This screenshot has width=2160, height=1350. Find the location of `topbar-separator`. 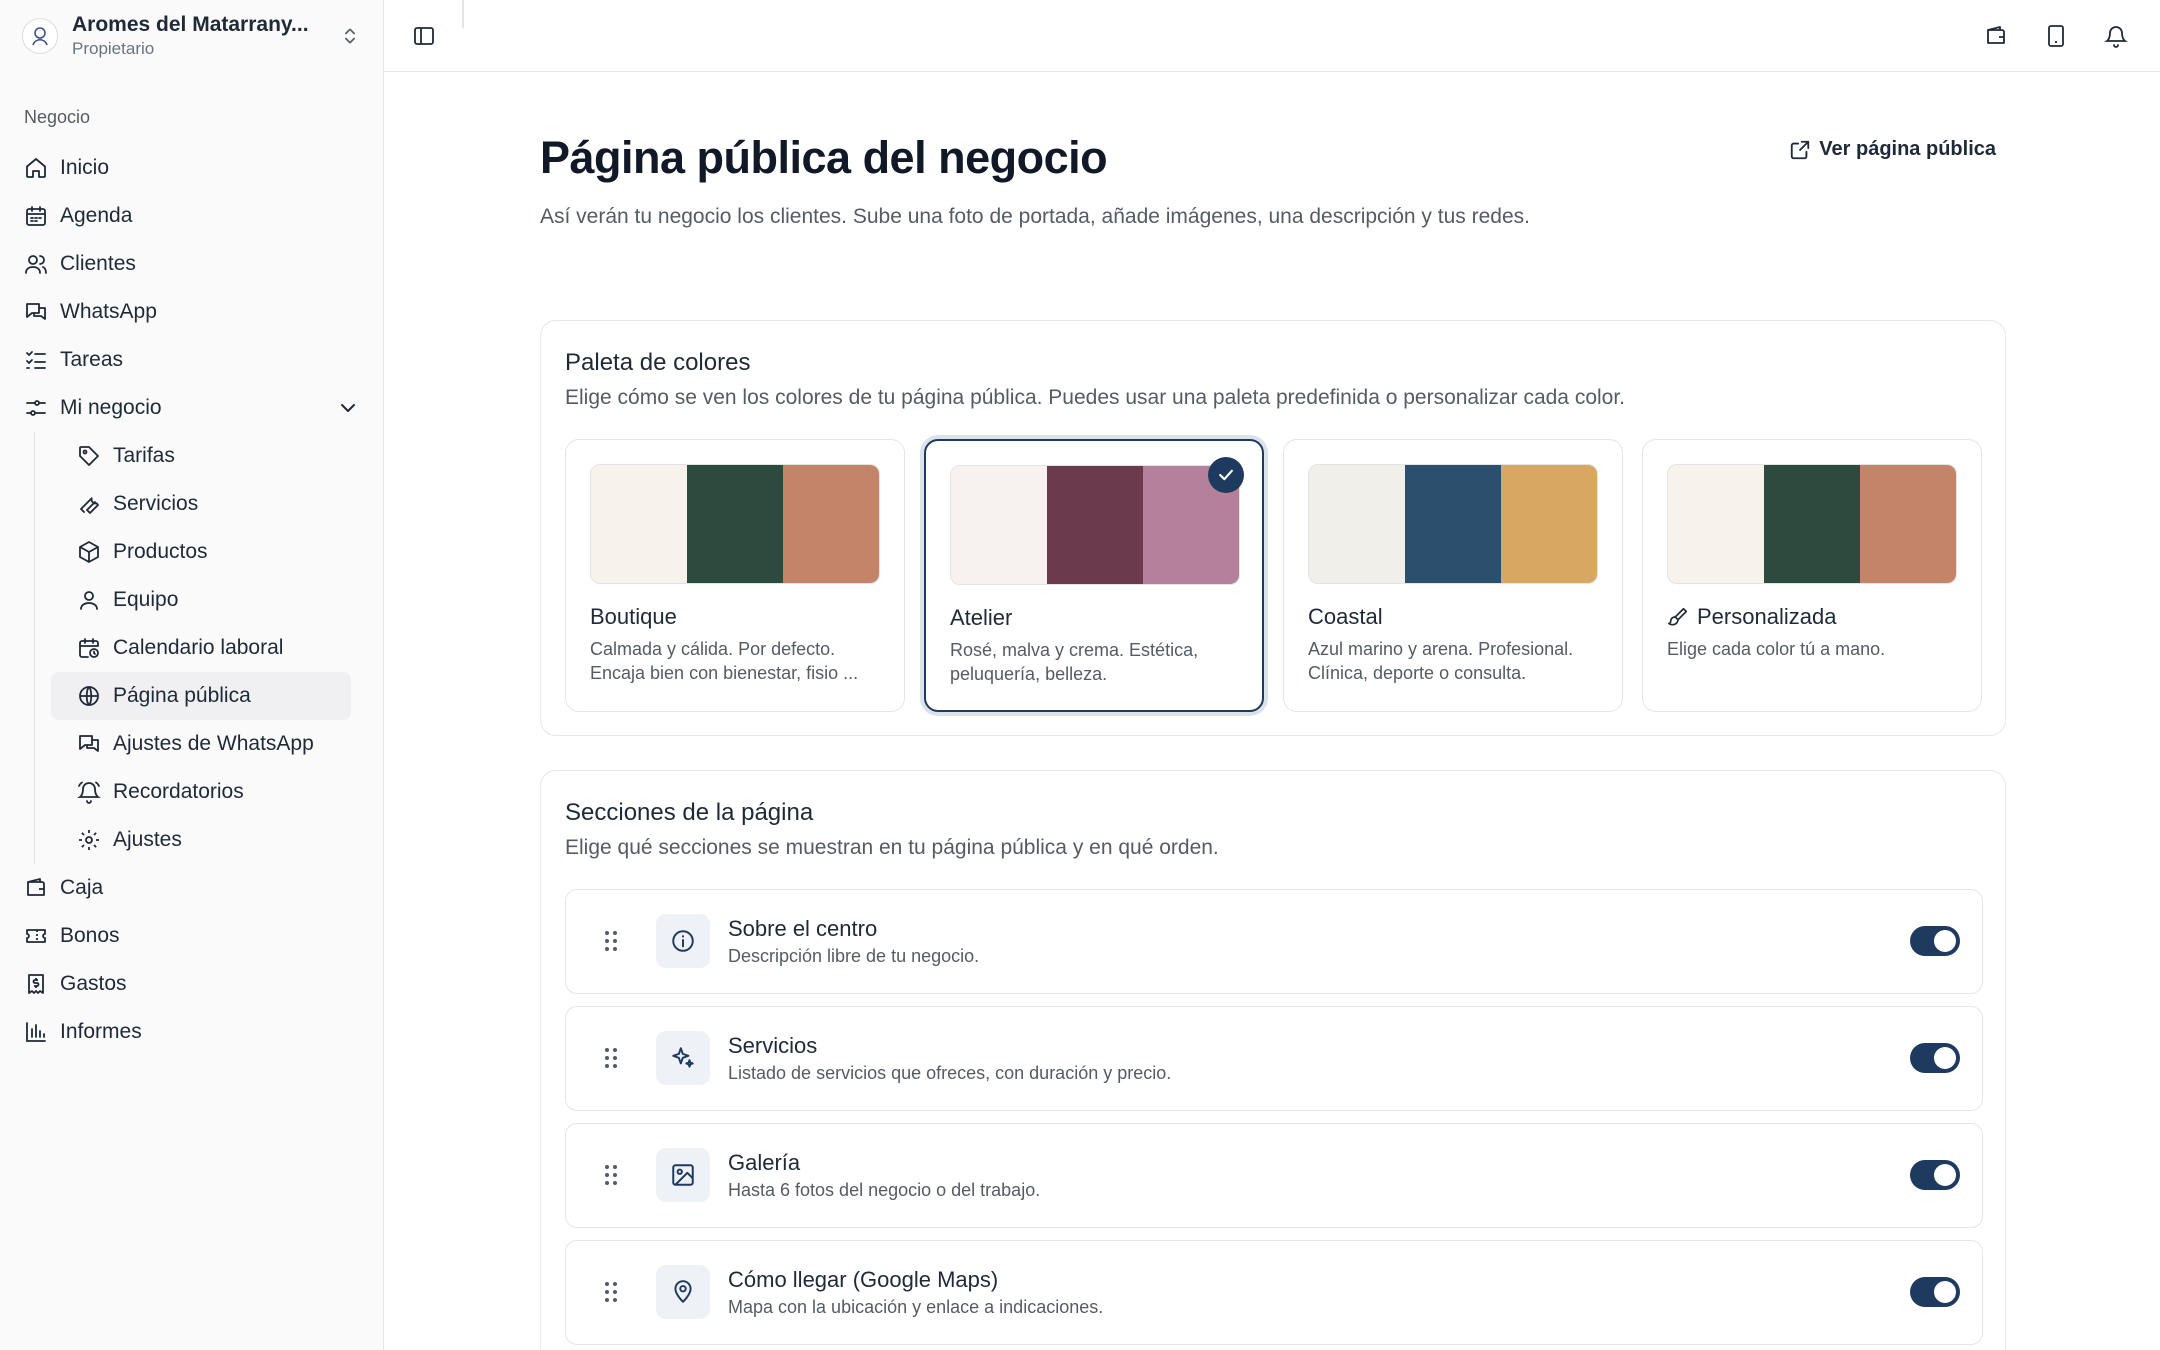

topbar-separator is located at coordinates (463, 14).